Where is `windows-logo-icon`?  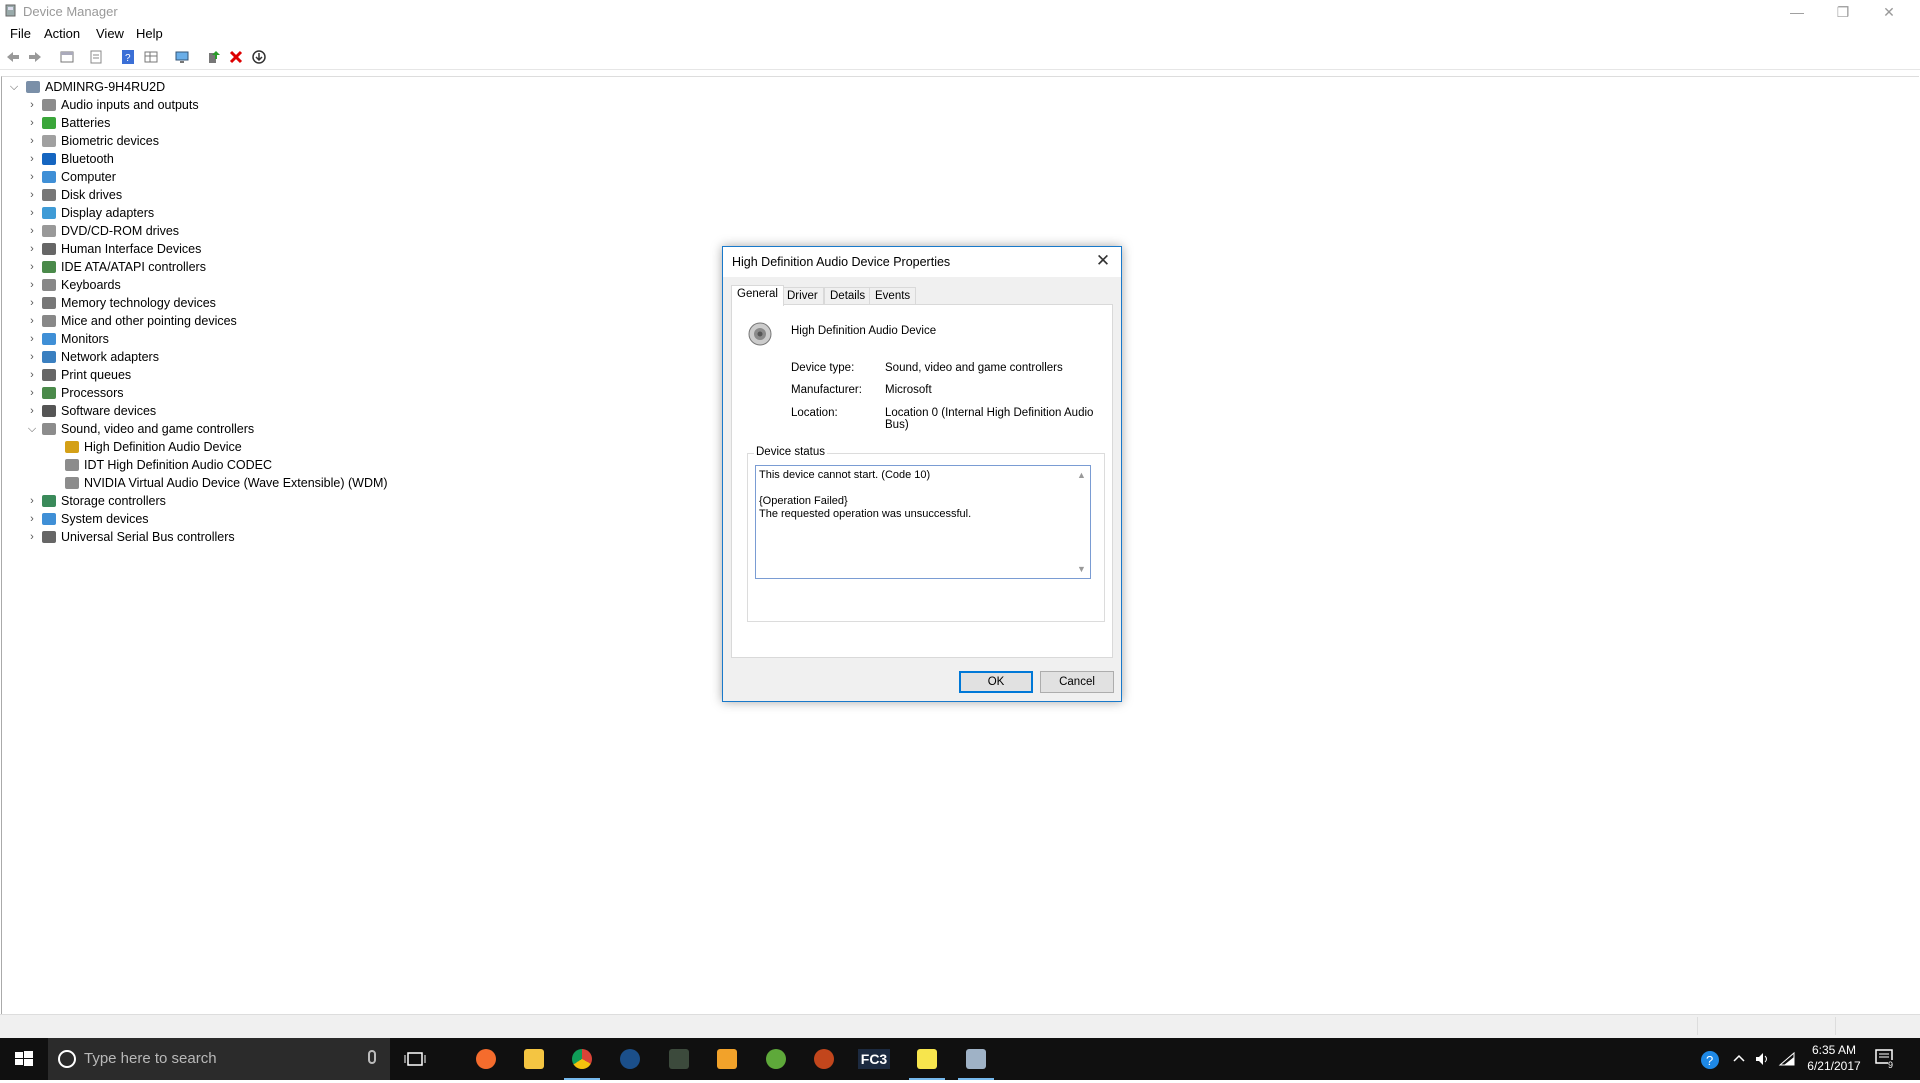
windows-logo-icon is located at coordinates (24, 1058).